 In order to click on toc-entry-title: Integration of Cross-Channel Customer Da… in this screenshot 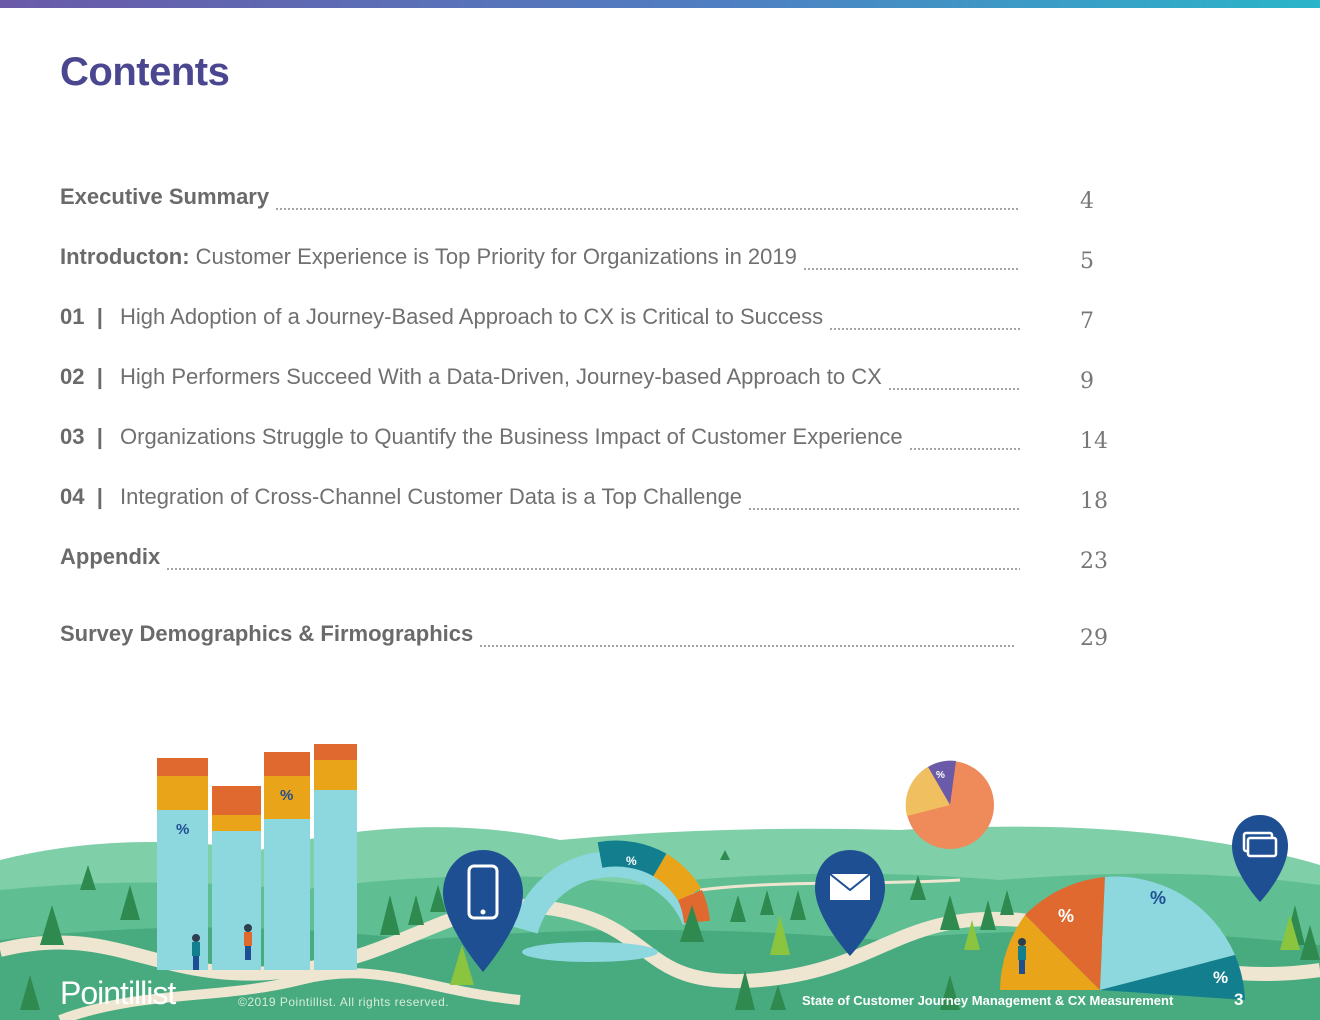, I will do `click(431, 496)`.